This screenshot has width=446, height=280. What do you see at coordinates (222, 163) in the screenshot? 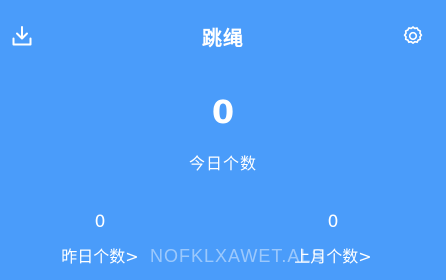
I see `today-count-label: 今日个数` at bounding box center [222, 163].